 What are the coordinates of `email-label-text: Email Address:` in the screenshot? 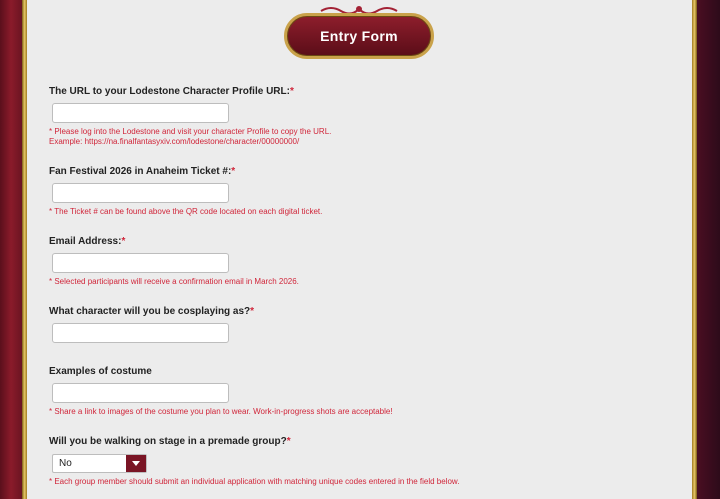 It's located at (85, 241).